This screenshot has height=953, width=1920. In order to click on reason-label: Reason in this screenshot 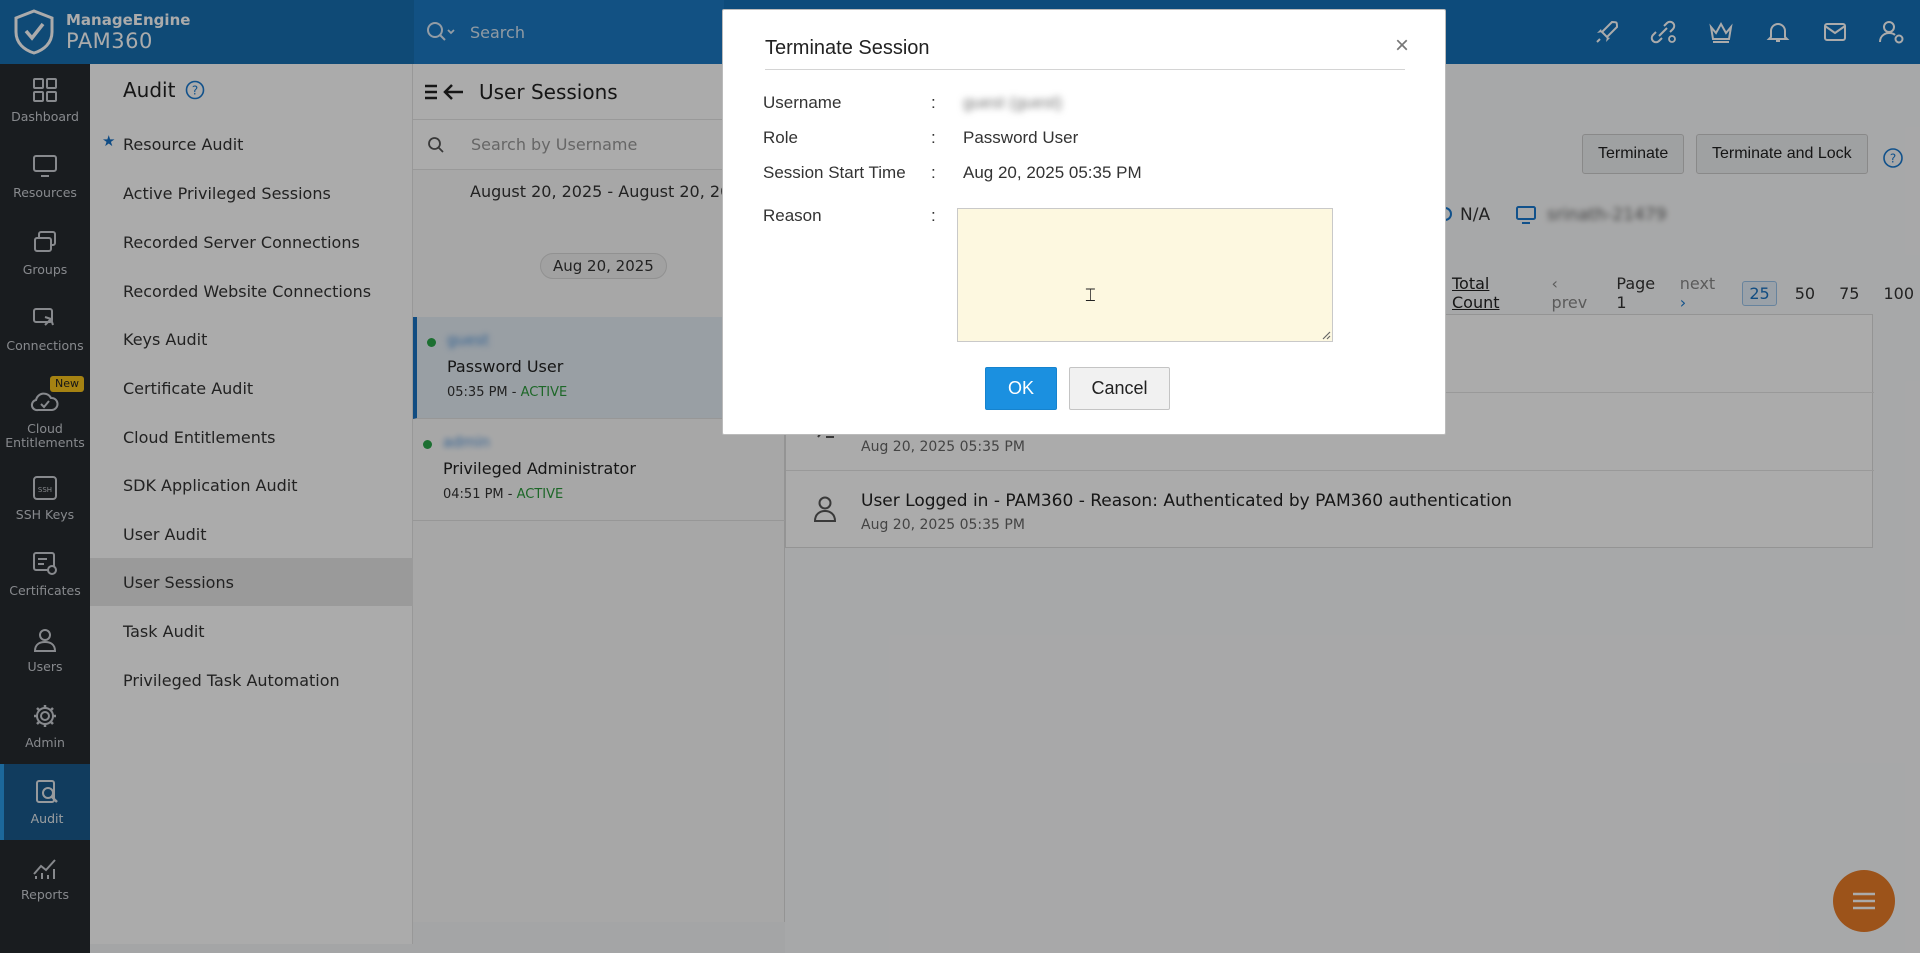, I will do `click(792, 215)`.